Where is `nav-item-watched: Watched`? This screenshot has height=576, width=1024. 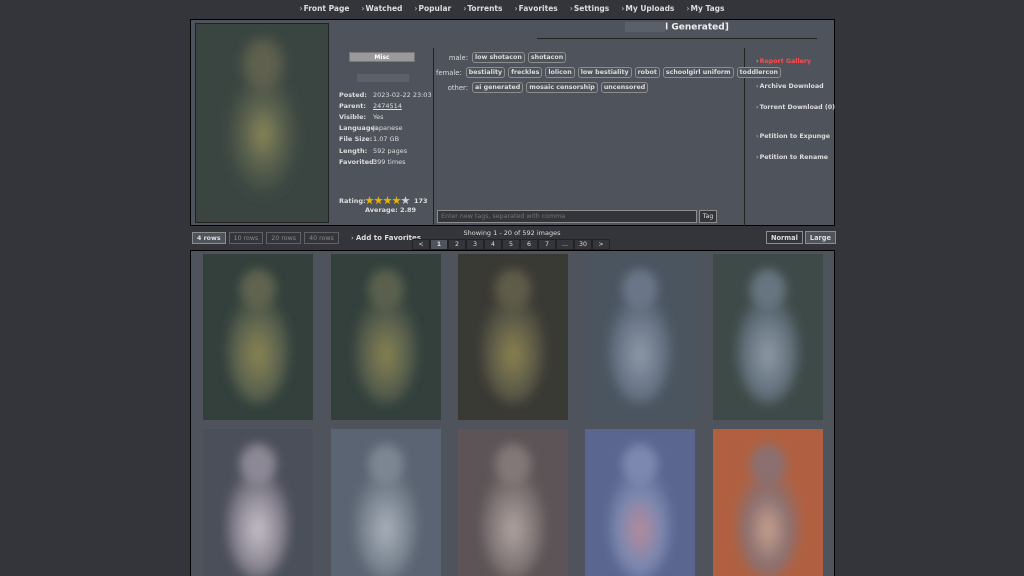 nav-item-watched: Watched is located at coordinates (381, 8).